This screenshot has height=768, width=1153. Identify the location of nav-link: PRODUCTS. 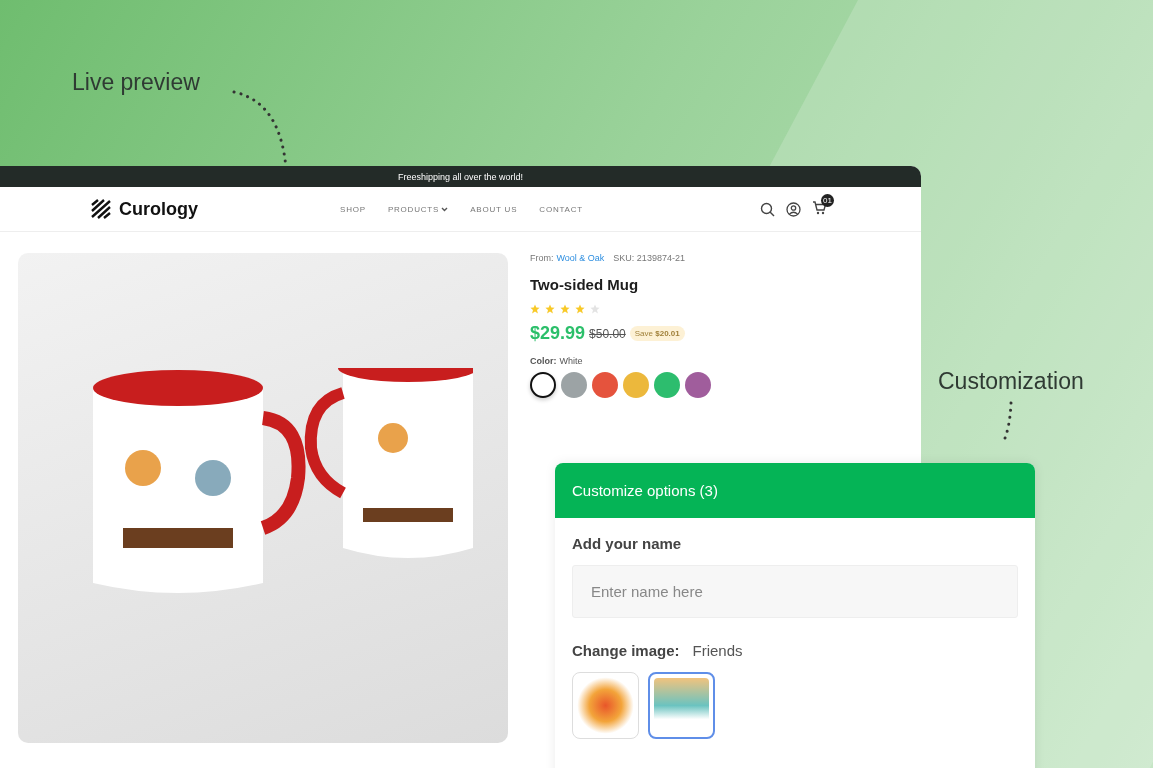
(418, 209).